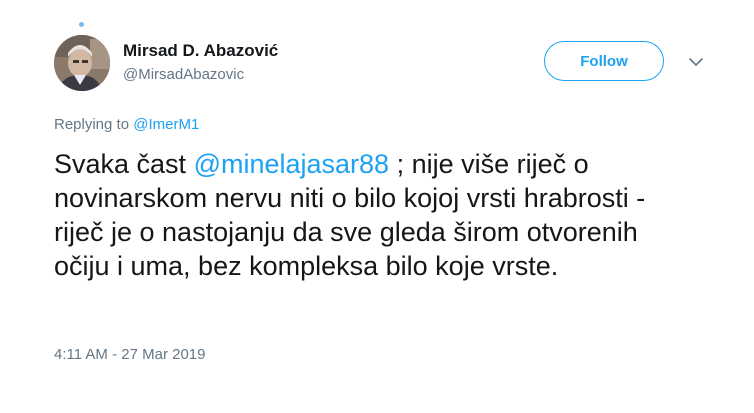  I want to click on chevron-down-icon, so click(696, 62).